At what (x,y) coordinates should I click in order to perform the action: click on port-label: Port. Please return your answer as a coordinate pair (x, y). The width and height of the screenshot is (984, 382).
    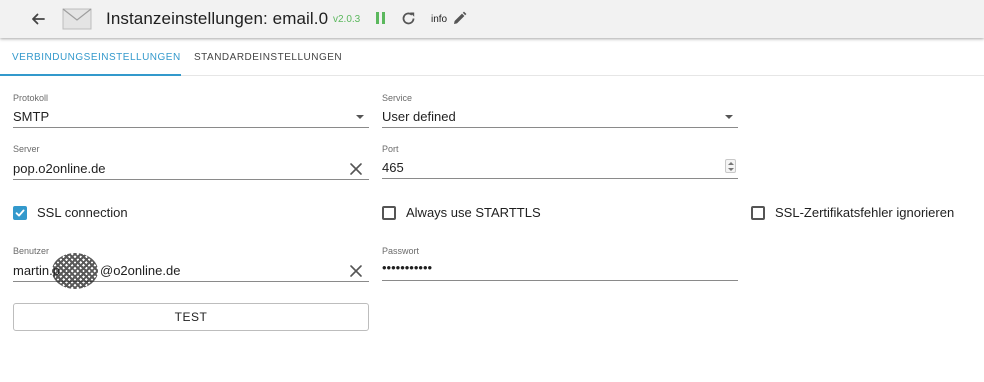
    Looking at the image, I should click on (390, 149).